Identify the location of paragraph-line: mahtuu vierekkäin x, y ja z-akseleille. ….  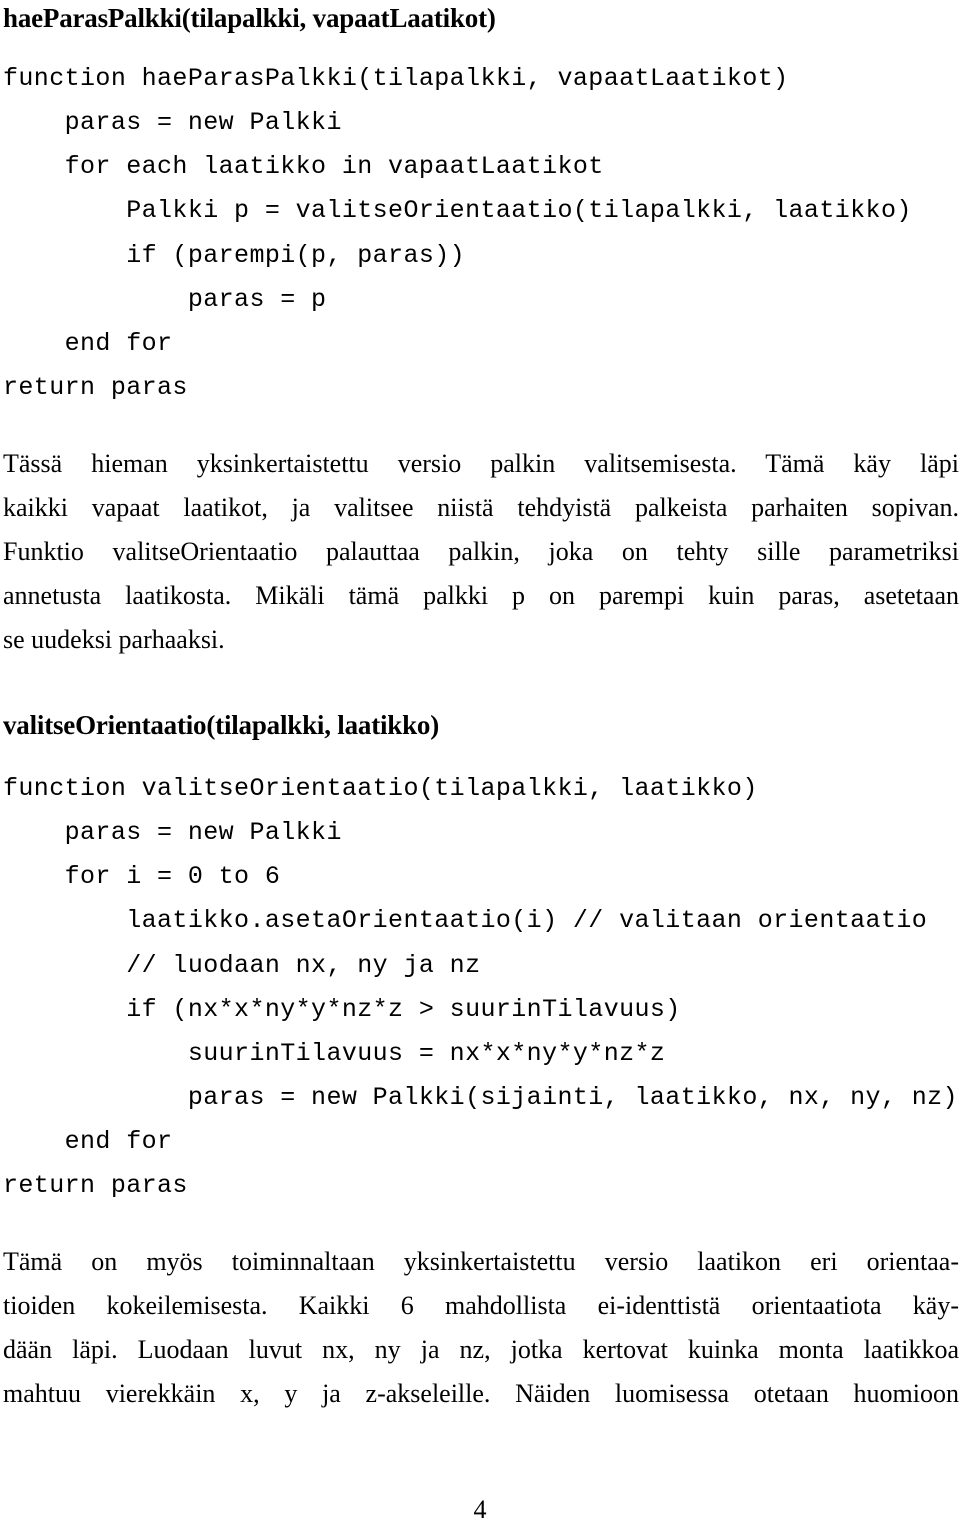
(481, 1393).